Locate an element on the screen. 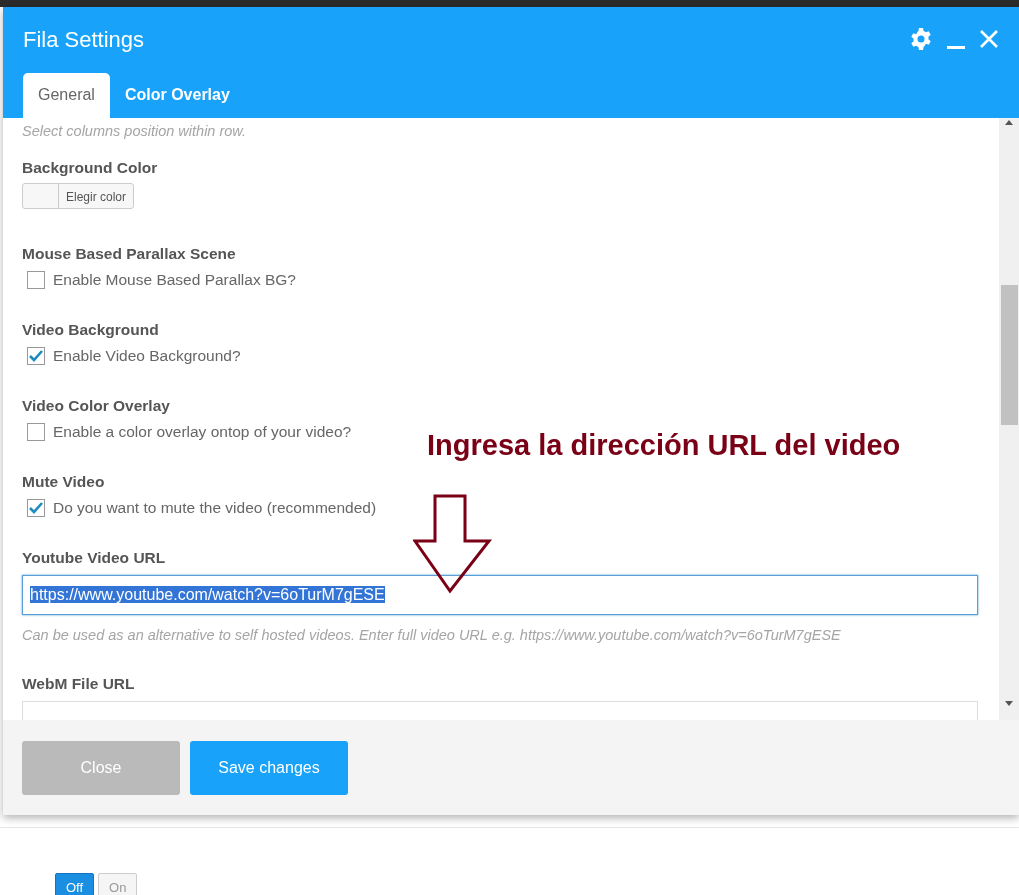  hint-text: Select columns position within row. is located at coordinates (135, 131).